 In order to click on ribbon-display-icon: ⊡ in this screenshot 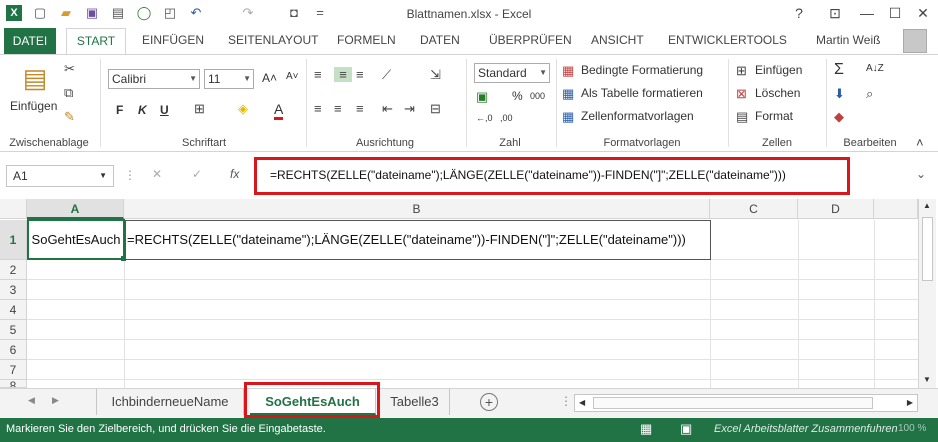, I will do `click(835, 13)`.